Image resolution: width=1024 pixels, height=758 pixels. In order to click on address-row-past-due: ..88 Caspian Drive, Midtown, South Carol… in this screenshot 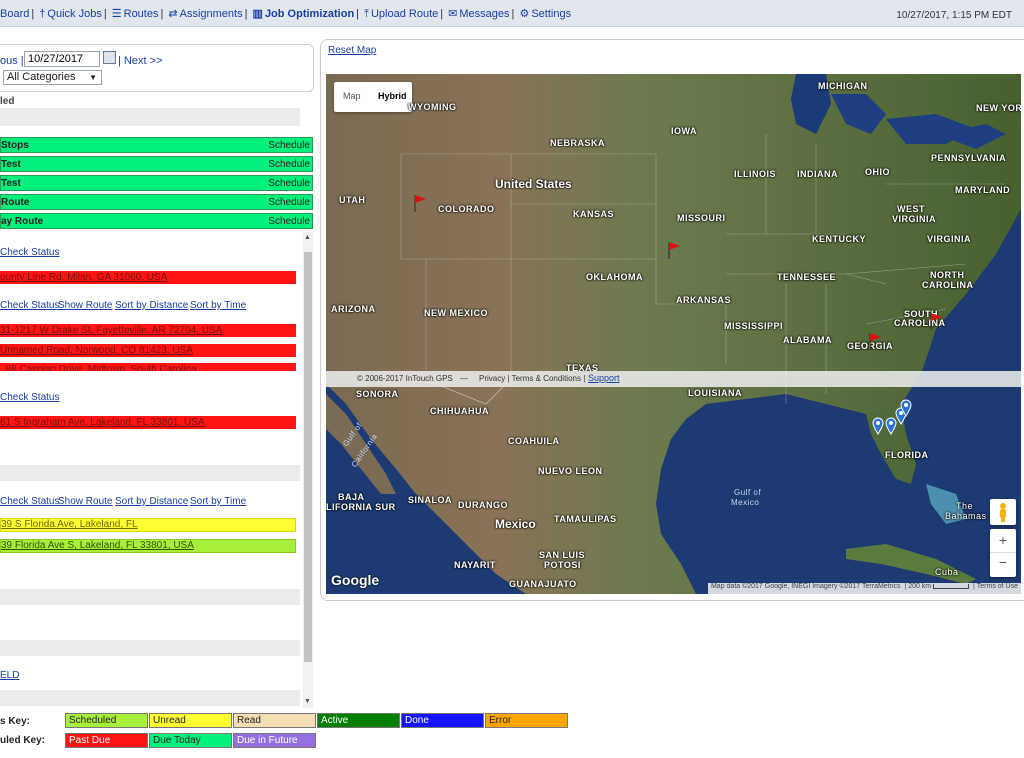, I will do `click(148, 367)`.